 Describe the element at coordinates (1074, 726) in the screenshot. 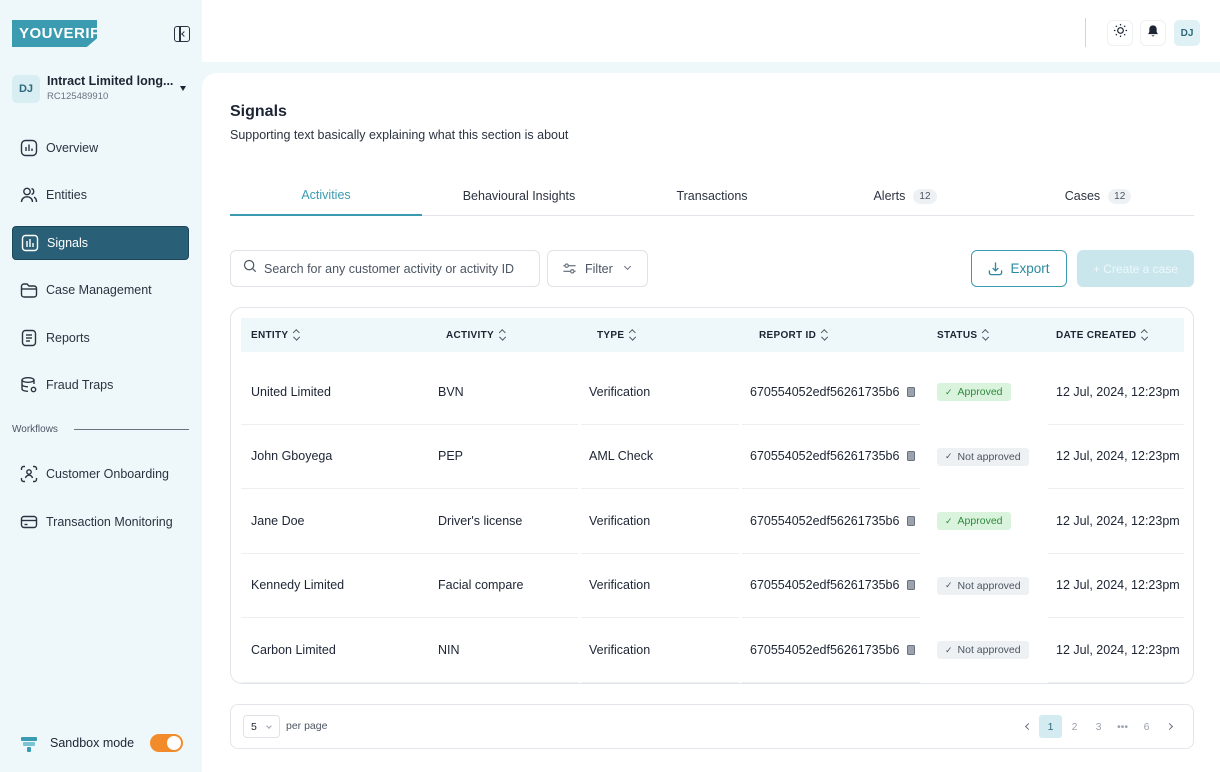

I see `page-2-button: 2` at that location.